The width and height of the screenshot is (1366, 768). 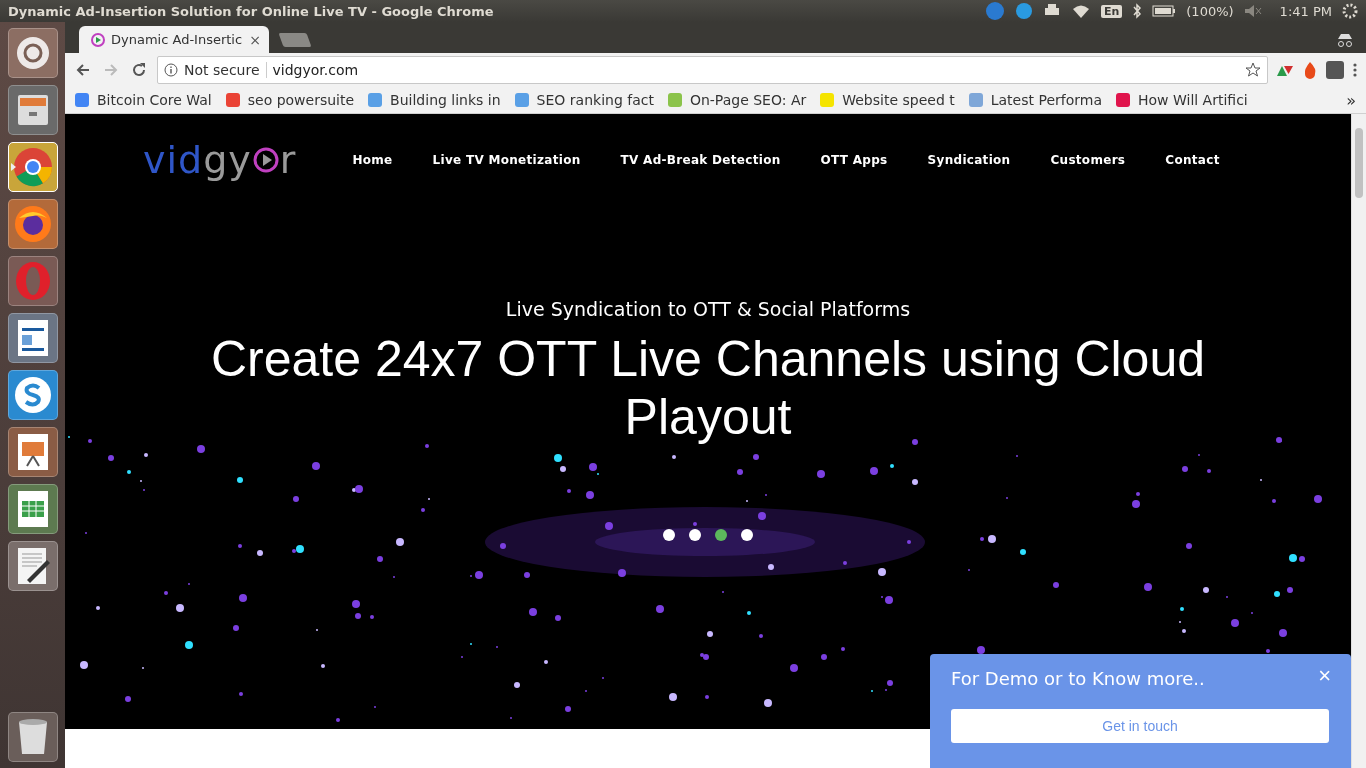 I want to click on nav-link: Contact, so click(x=1192, y=160).